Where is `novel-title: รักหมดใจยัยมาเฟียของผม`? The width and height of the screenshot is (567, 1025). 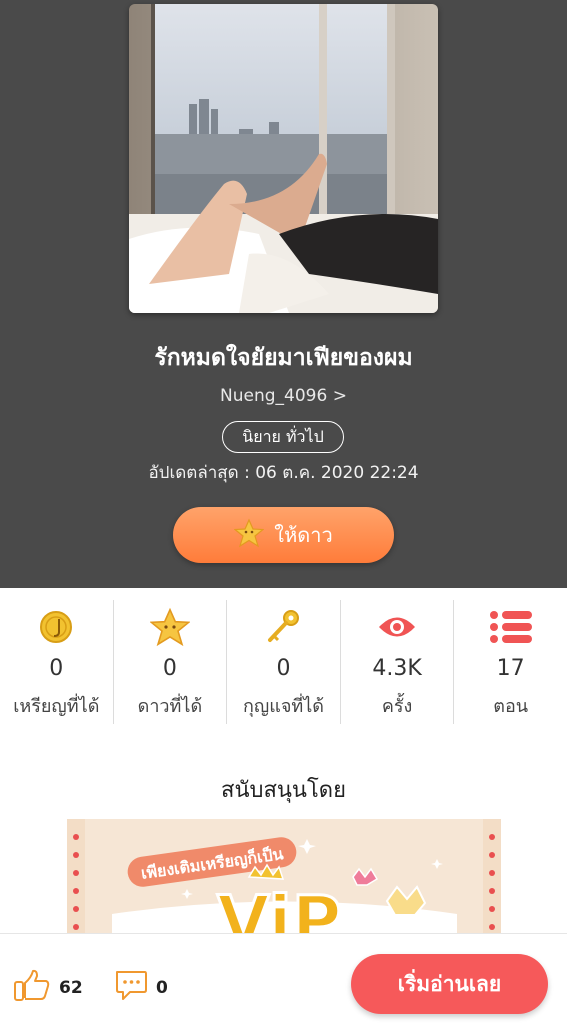 novel-title: รักหมดใจยัยมาเฟียของผม is located at coordinates (283, 358).